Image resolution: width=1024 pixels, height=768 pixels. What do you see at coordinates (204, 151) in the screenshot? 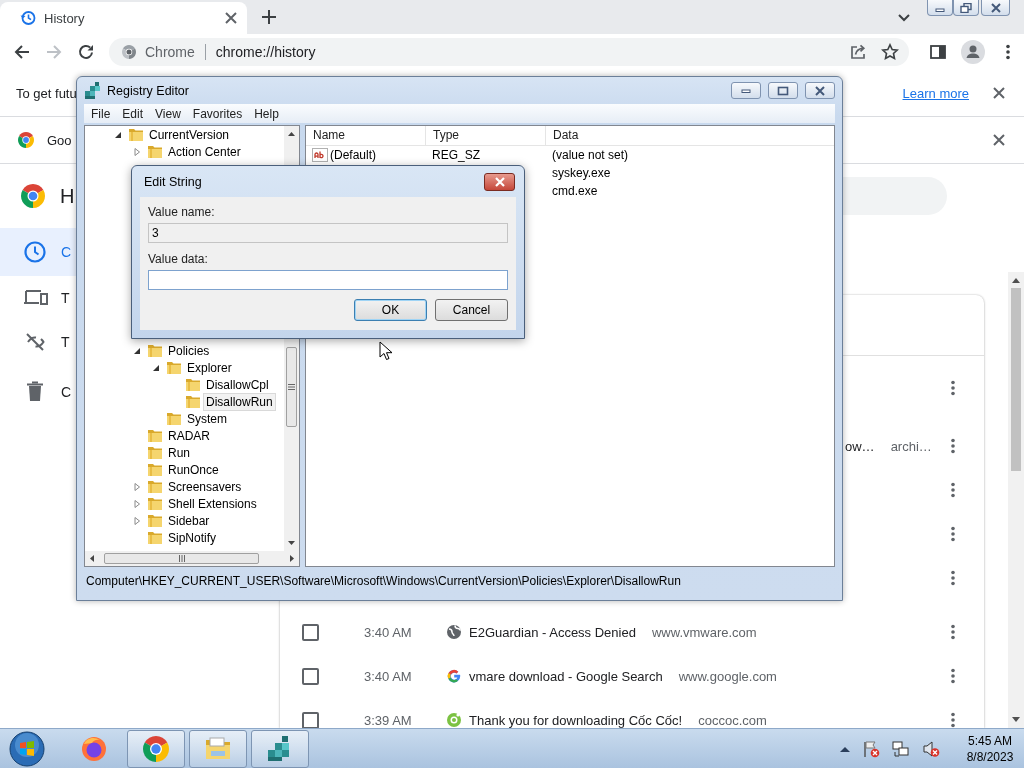
I see `tree-item: Action Center` at bounding box center [204, 151].